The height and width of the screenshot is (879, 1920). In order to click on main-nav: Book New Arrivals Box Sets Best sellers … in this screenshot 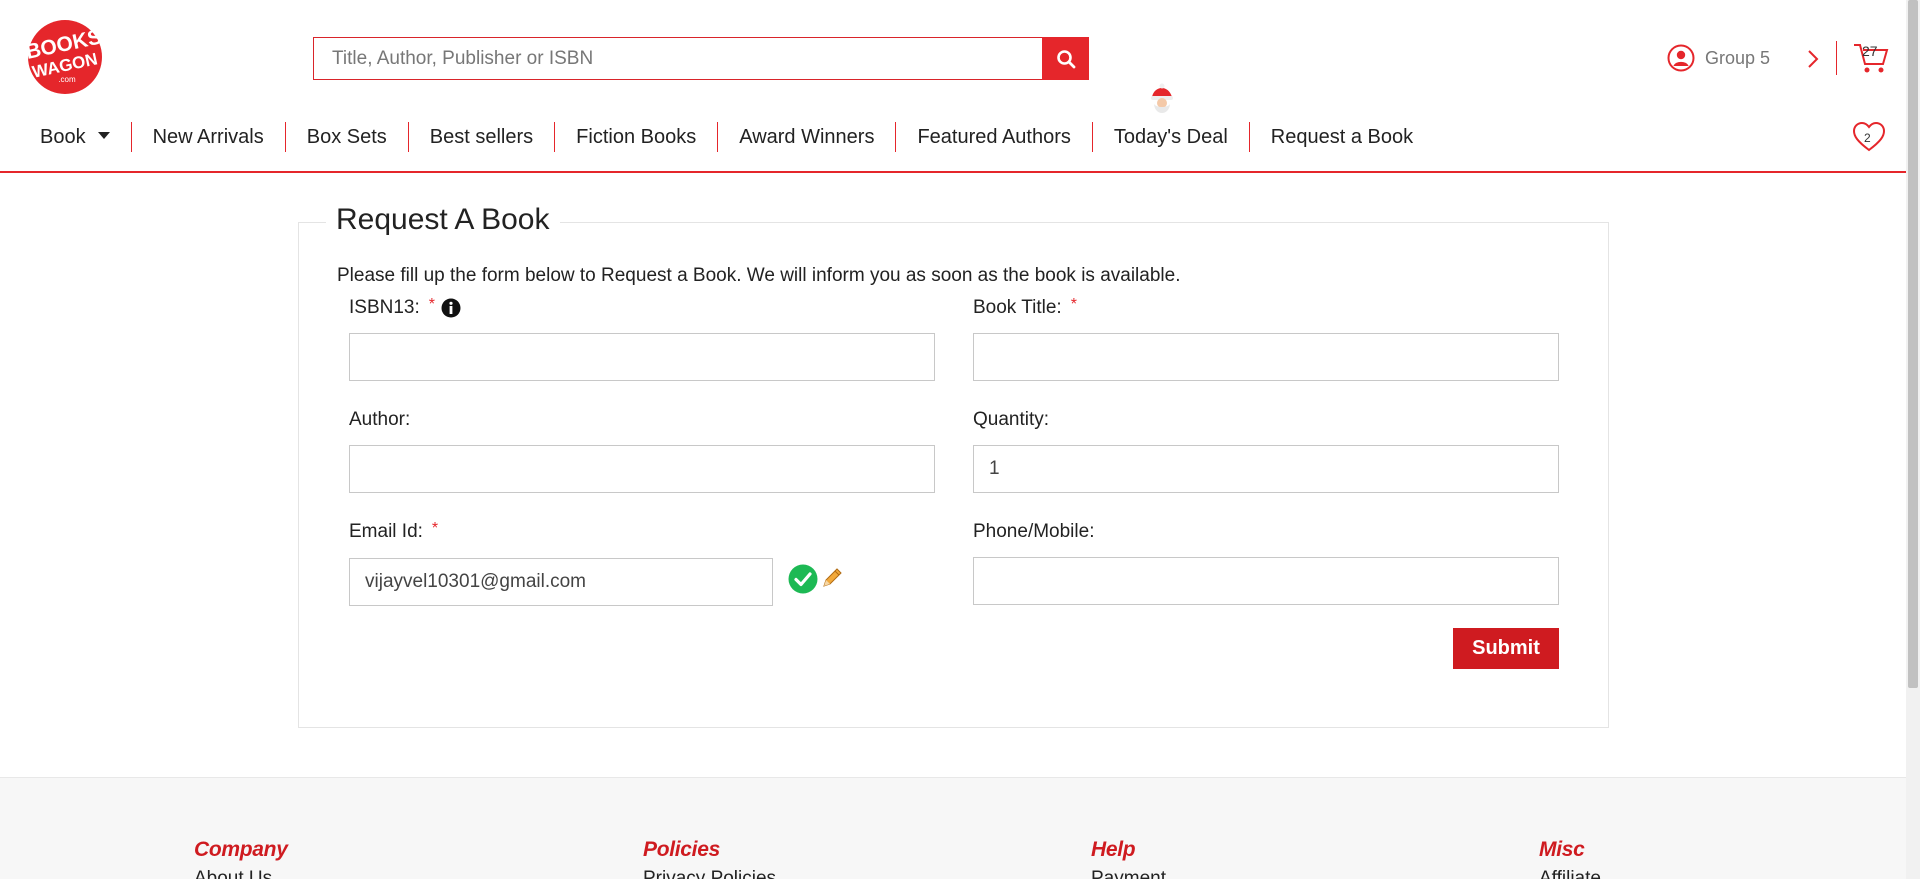, I will do `click(727, 137)`.